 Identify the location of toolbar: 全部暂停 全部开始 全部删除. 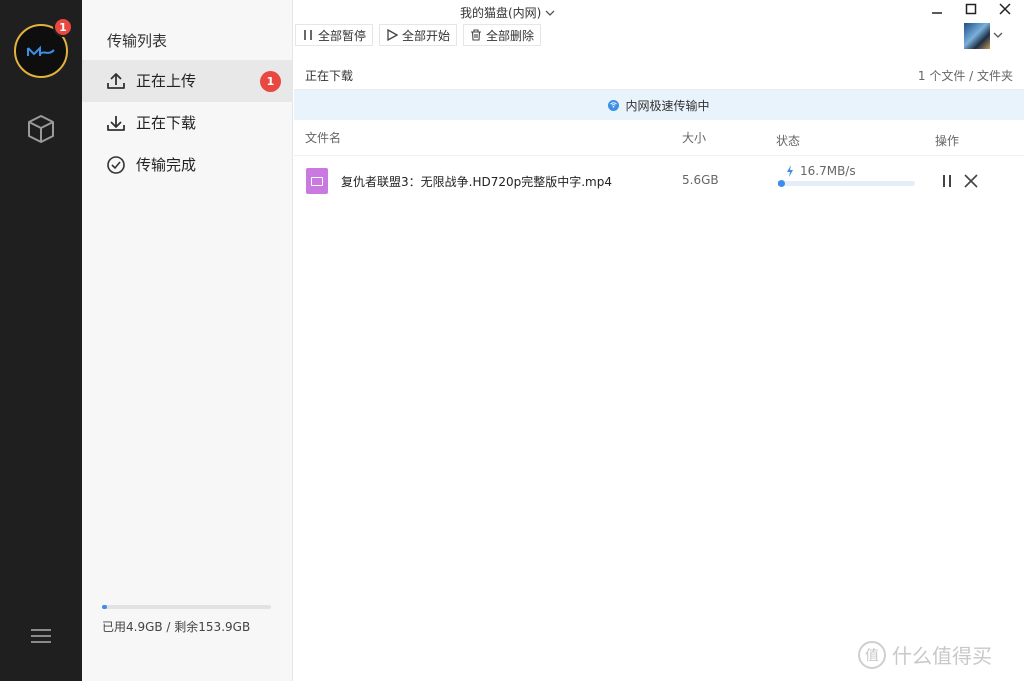
(417, 35).